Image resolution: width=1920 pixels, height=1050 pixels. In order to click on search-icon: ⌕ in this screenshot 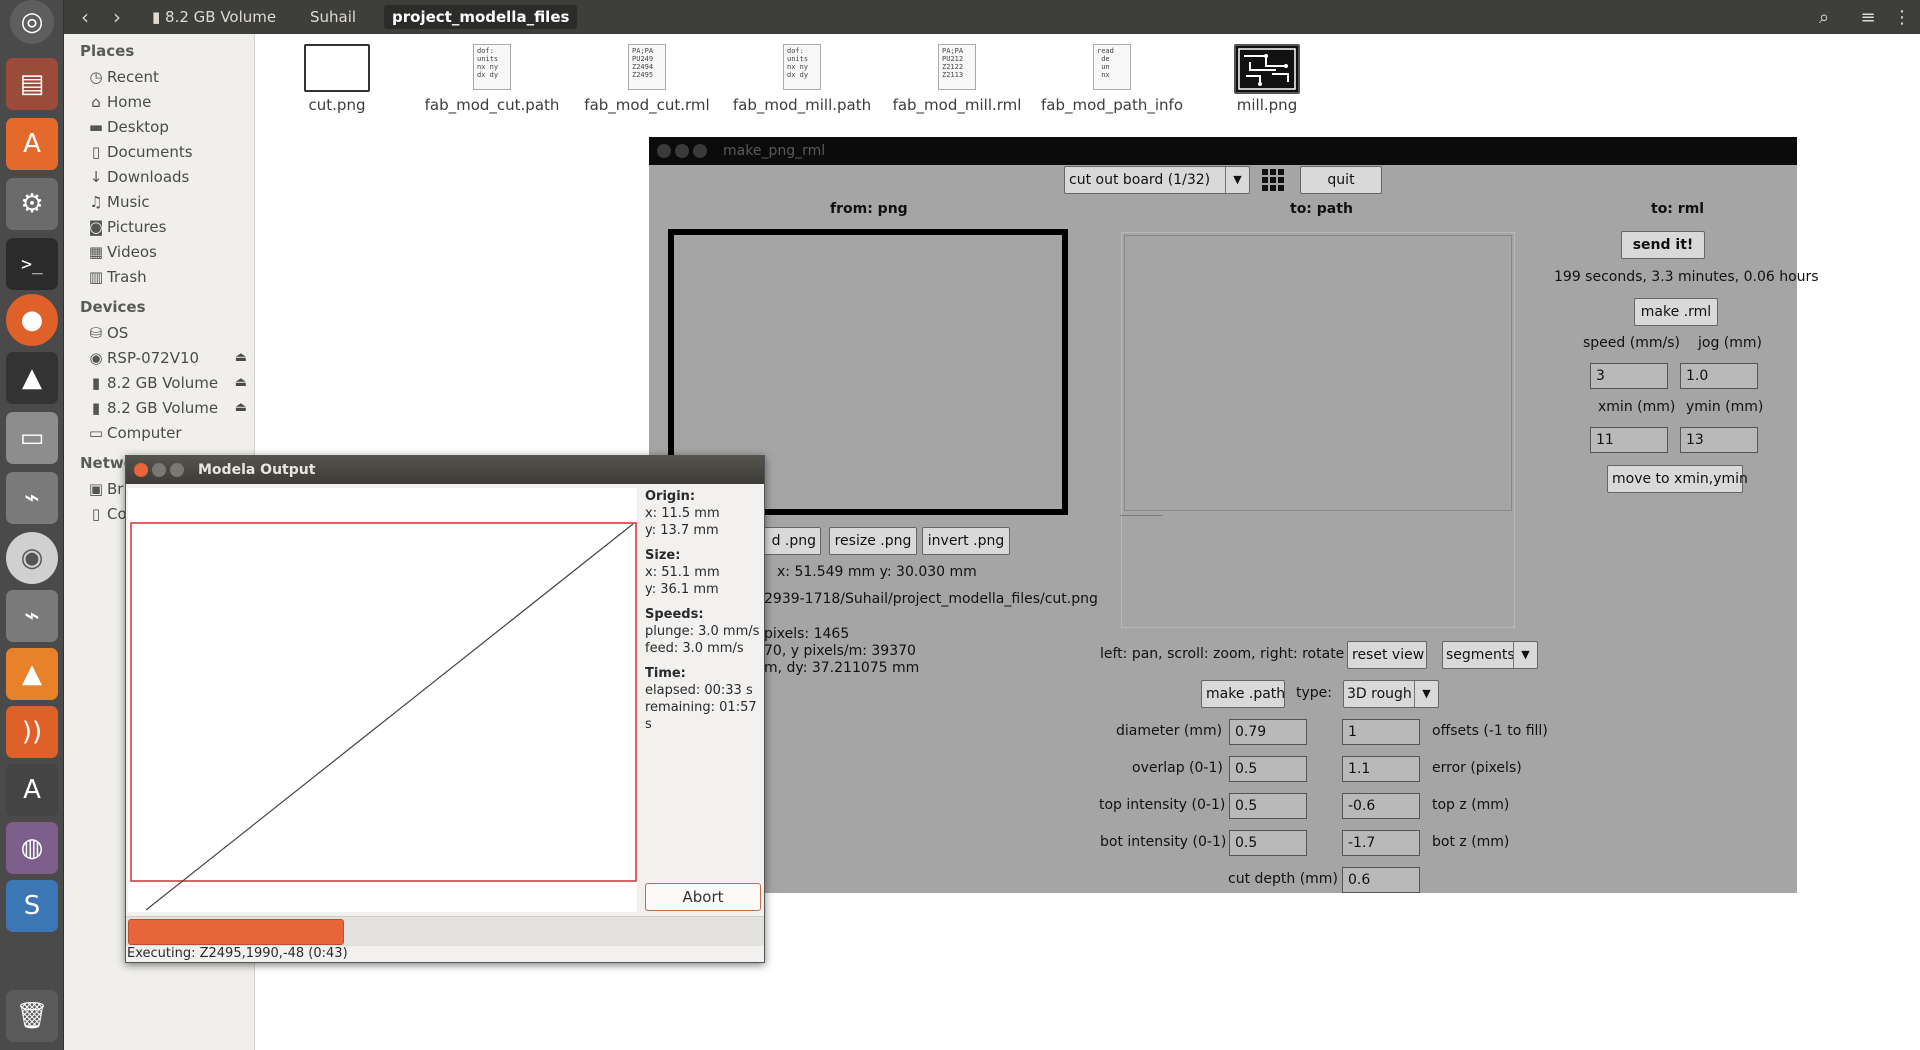, I will do `click(1824, 17)`.